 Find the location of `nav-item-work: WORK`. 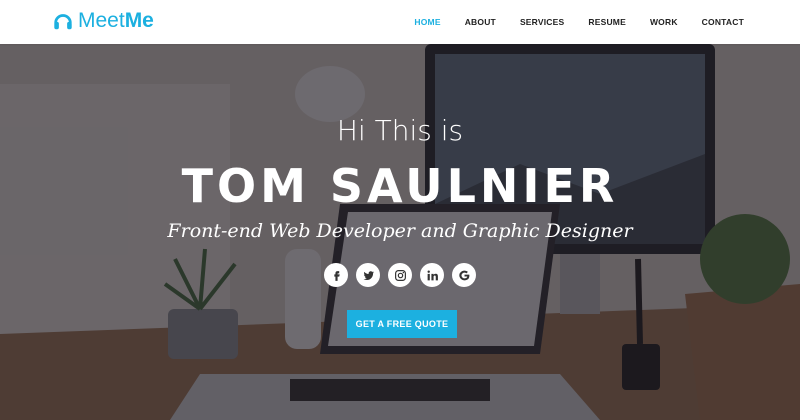

nav-item-work: WORK is located at coordinates (664, 22).